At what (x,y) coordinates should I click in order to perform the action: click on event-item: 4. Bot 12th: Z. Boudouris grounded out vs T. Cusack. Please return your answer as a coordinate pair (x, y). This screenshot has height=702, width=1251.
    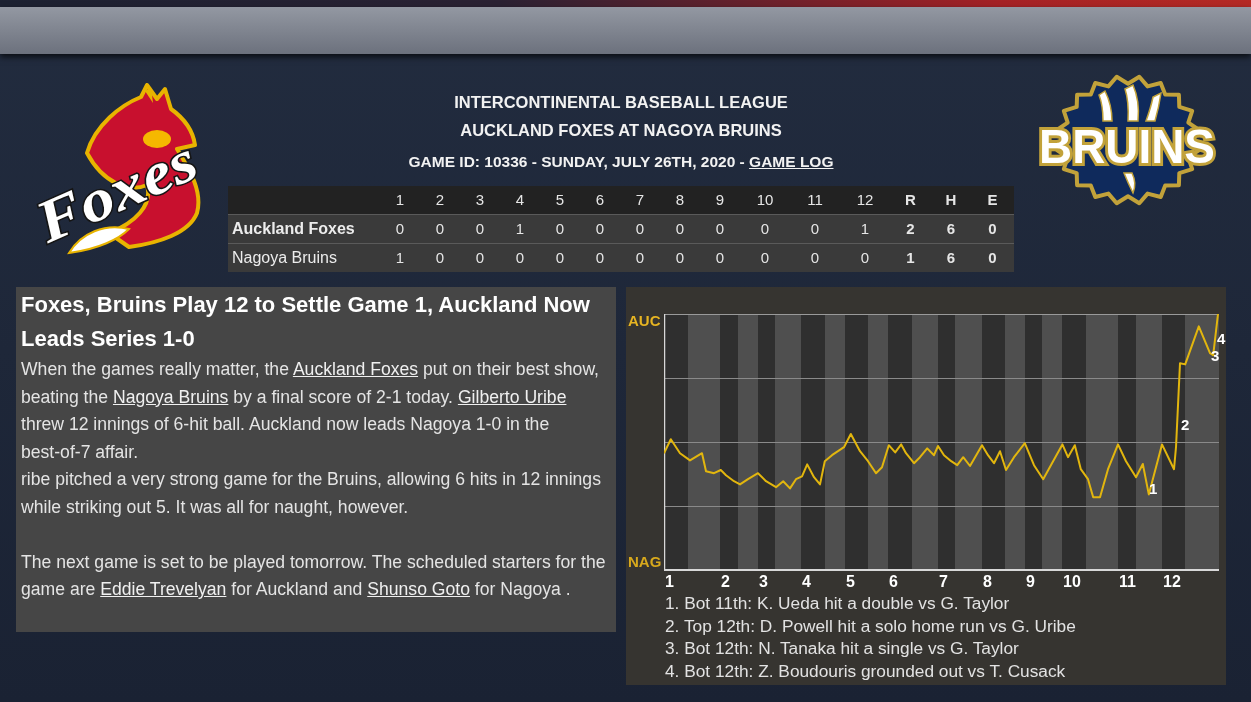
    Looking at the image, I should click on (866, 670).